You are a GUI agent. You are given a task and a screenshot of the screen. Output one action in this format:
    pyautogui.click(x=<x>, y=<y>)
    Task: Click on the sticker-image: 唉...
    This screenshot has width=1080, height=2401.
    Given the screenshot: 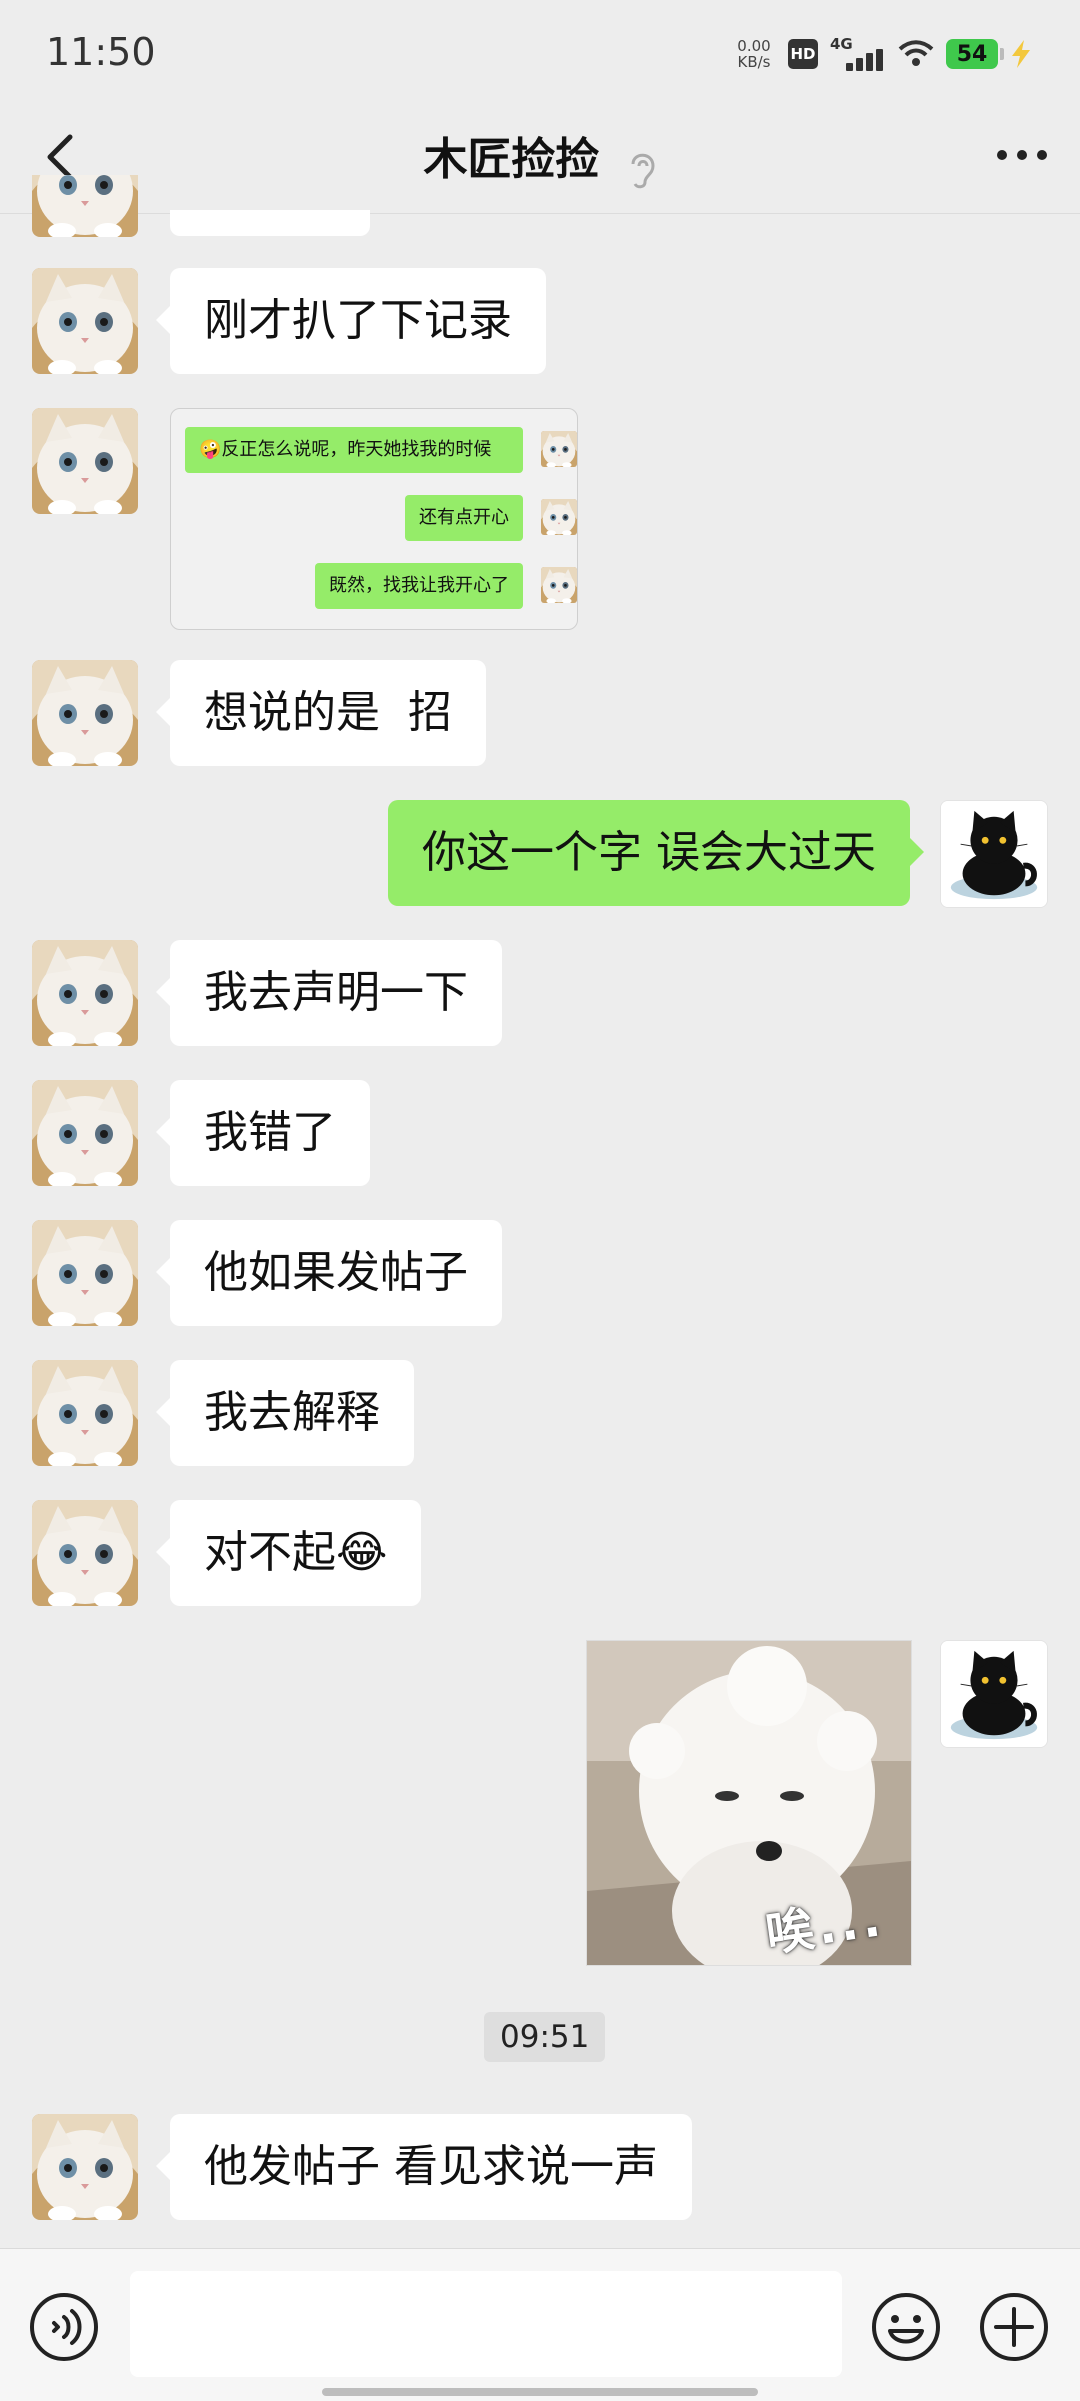 What is the action you would take?
    pyautogui.click(x=749, y=1803)
    